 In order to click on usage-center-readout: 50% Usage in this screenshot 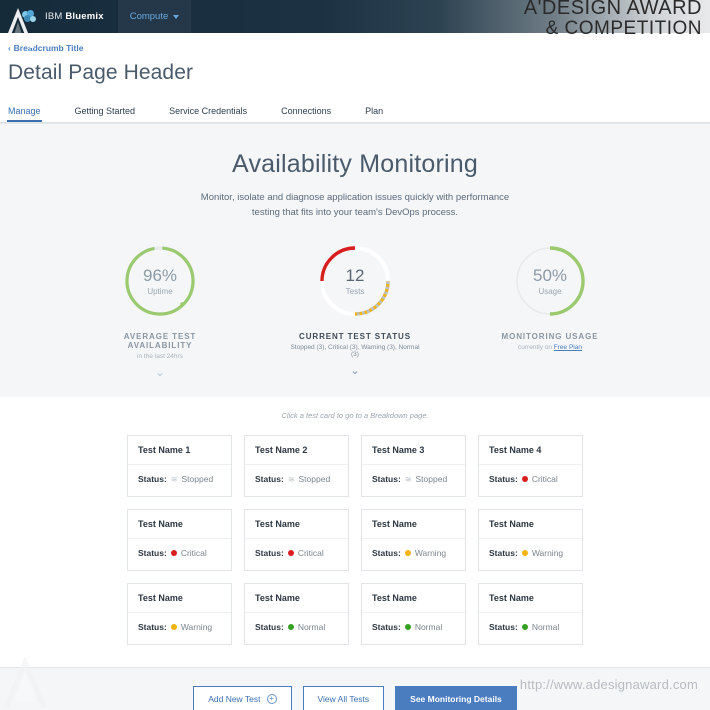, I will do `click(550, 281)`.